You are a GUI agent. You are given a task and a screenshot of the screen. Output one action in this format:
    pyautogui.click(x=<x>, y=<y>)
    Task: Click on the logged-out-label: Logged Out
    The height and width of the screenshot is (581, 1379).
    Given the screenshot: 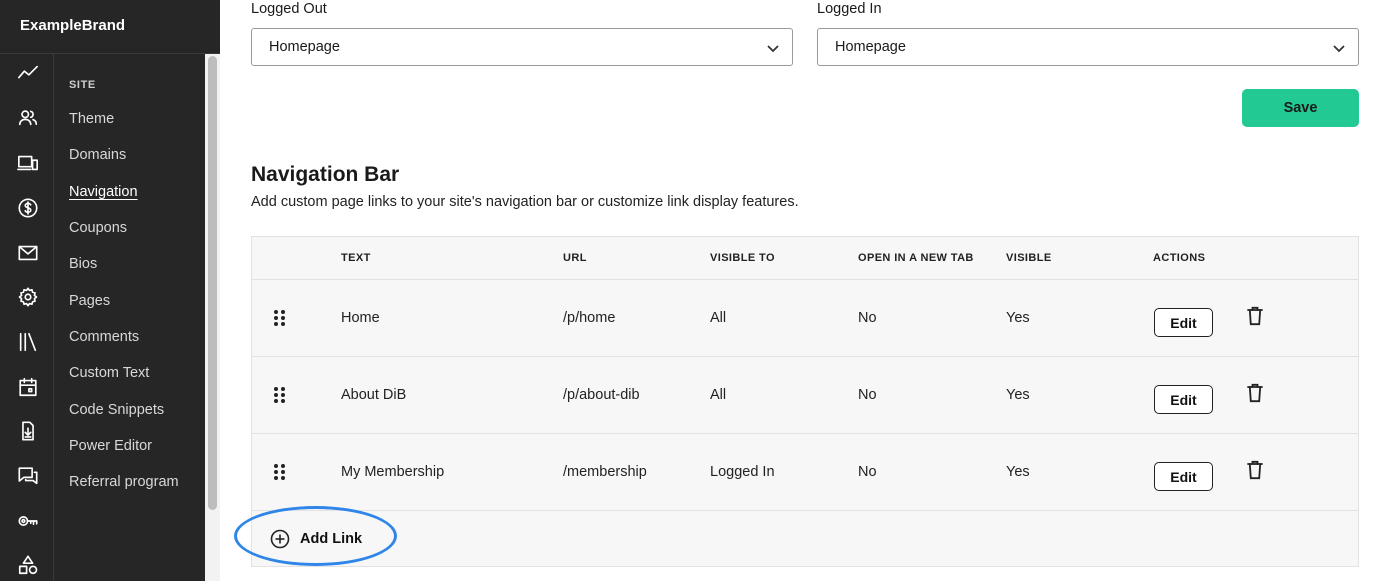 What is the action you would take?
    pyautogui.click(x=289, y=9)
    